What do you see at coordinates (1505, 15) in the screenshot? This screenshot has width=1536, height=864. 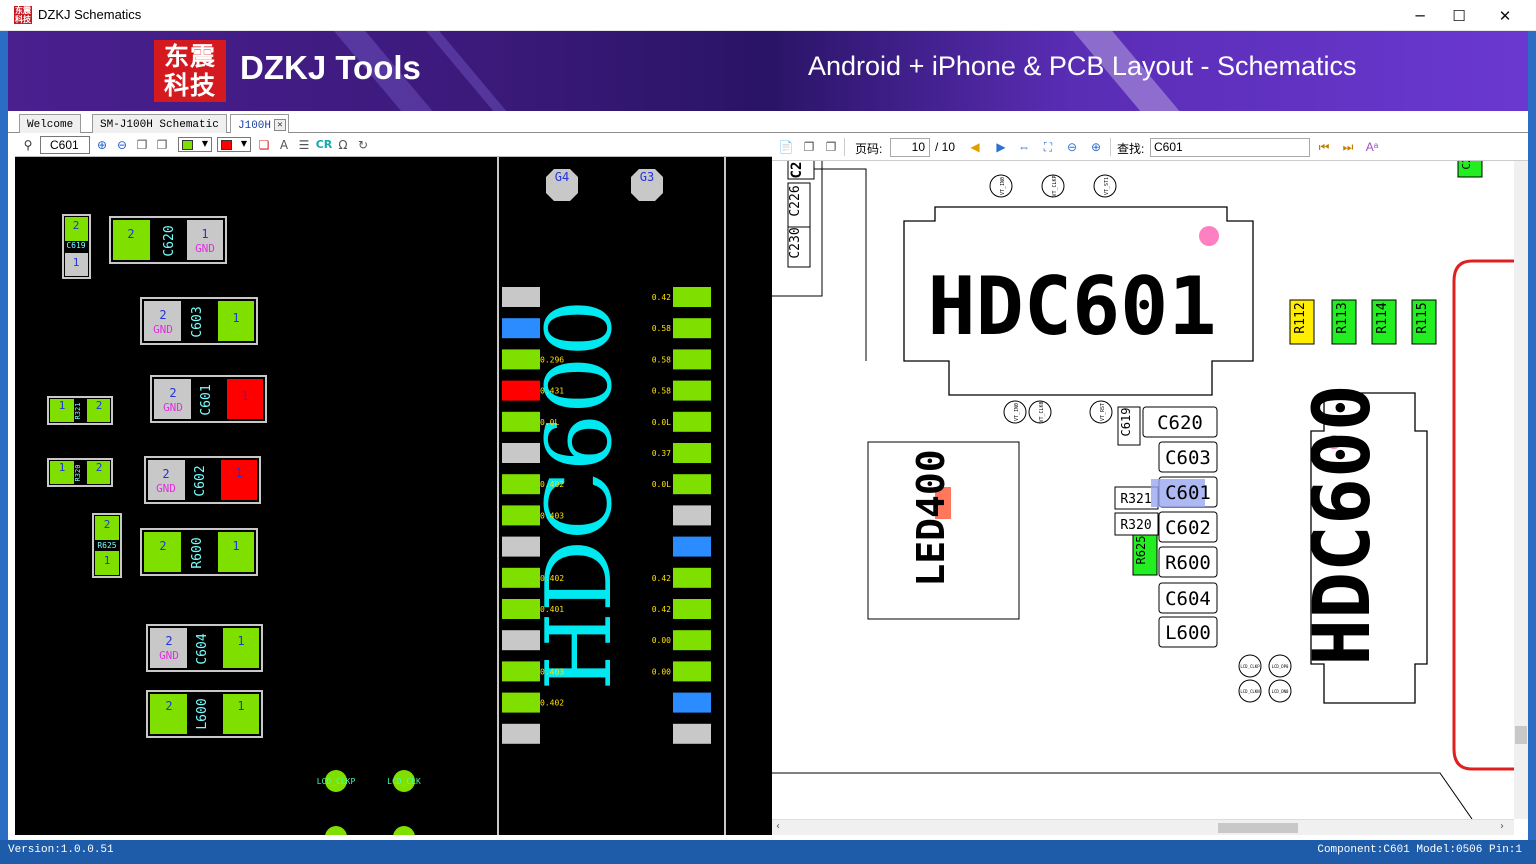 I see `close-button: ✕` at bounding box center [1505, 15].